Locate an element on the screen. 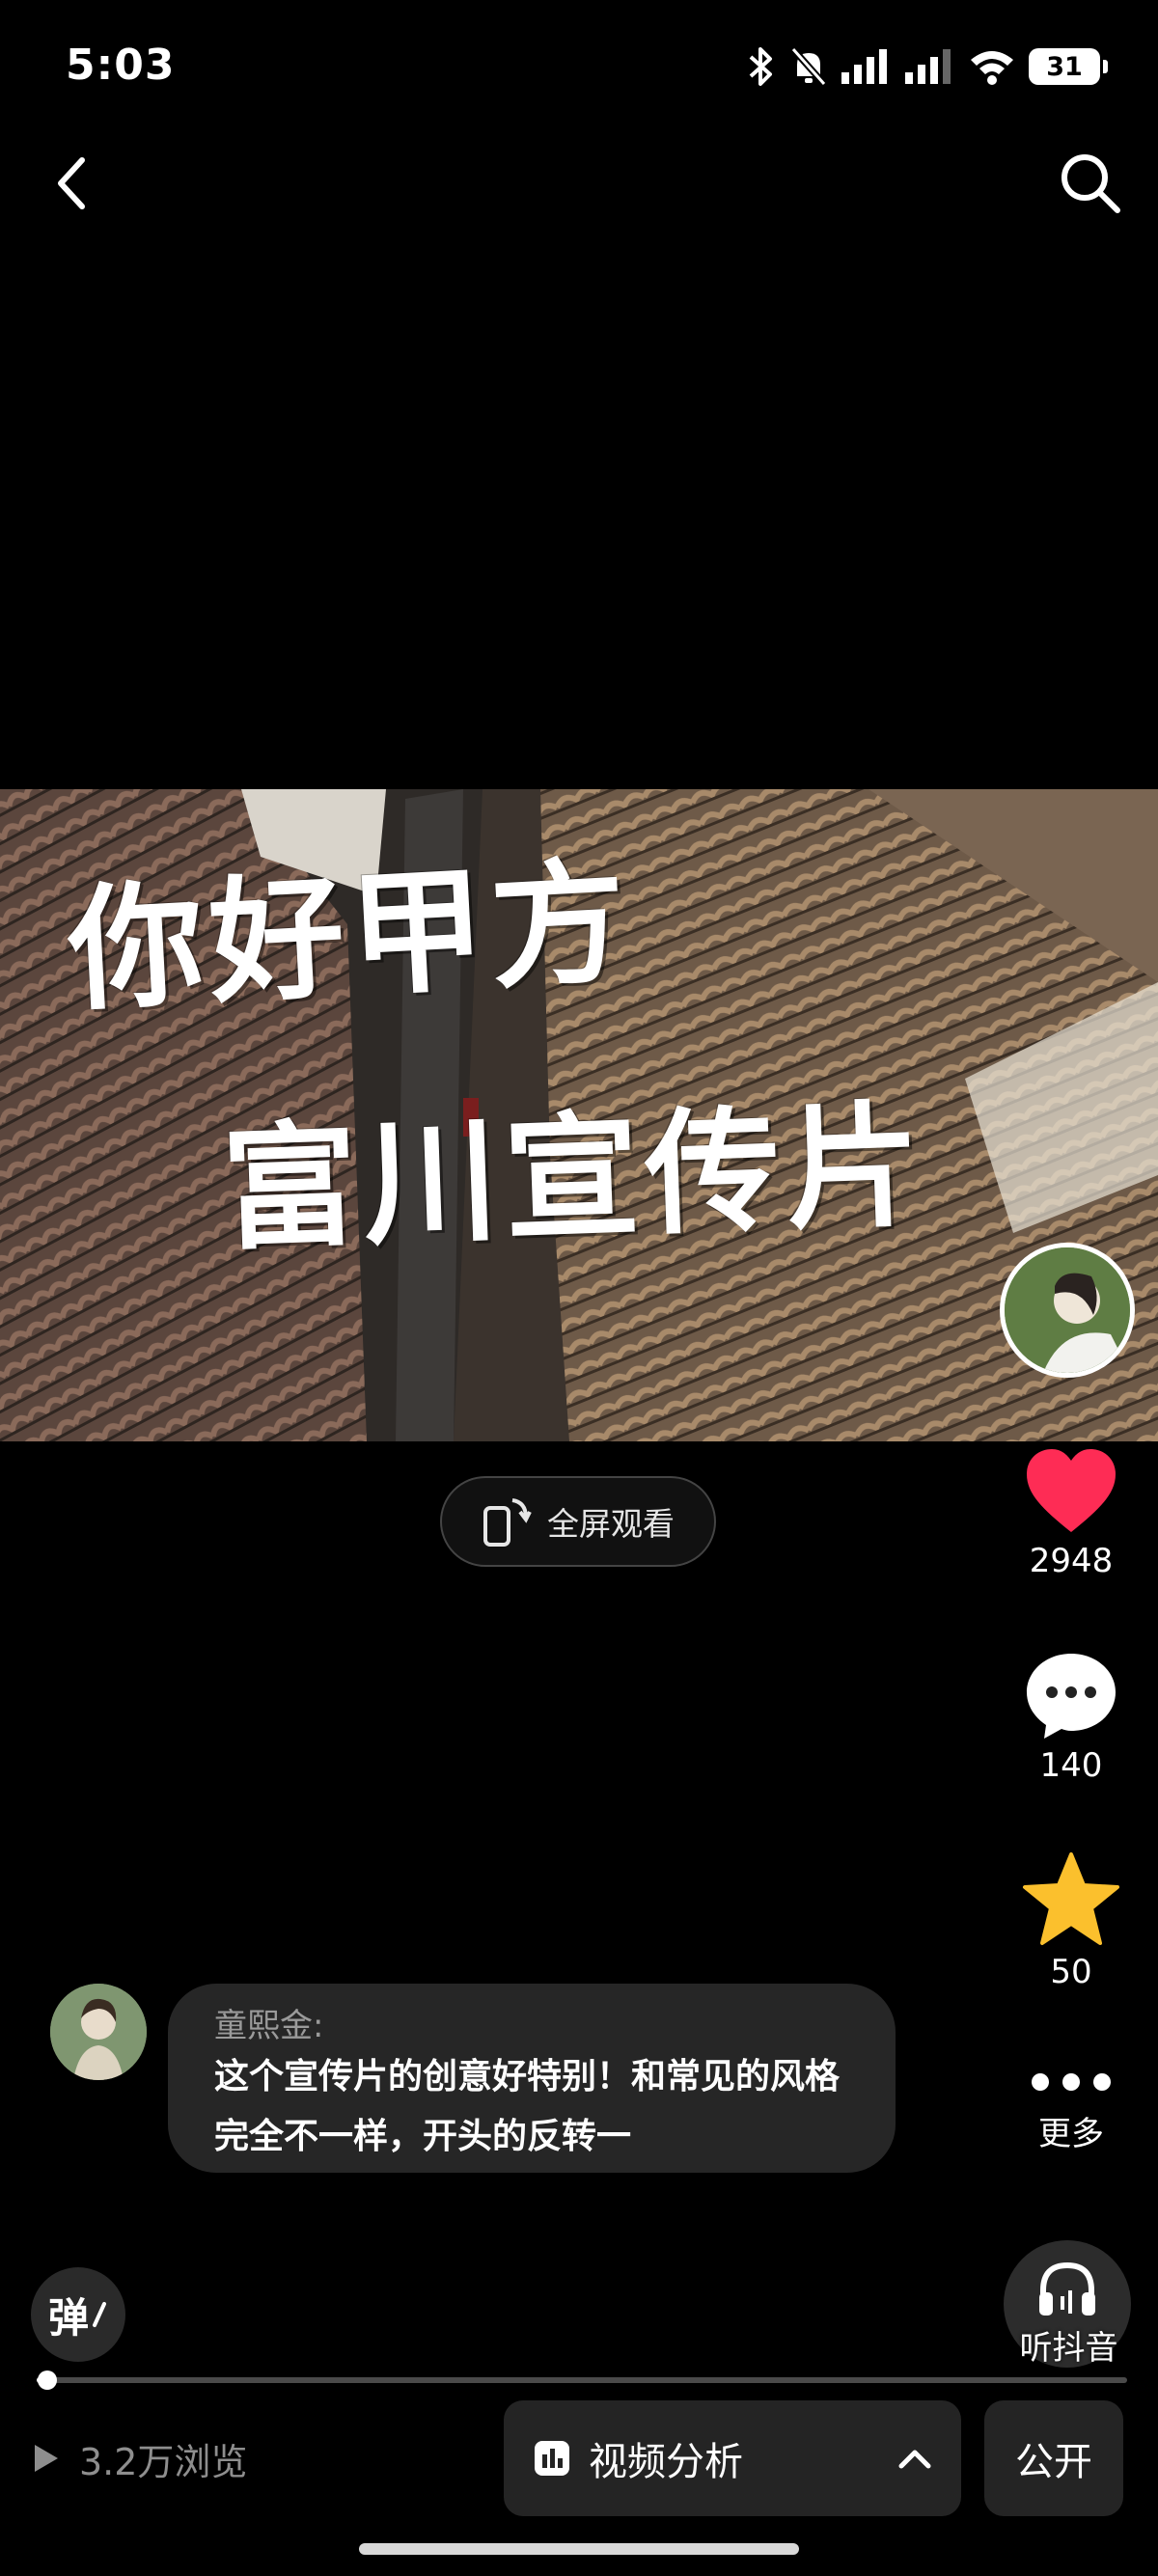 This screenshot has width=1158, height=2576. search-button is located at coordinates (1090, 184).